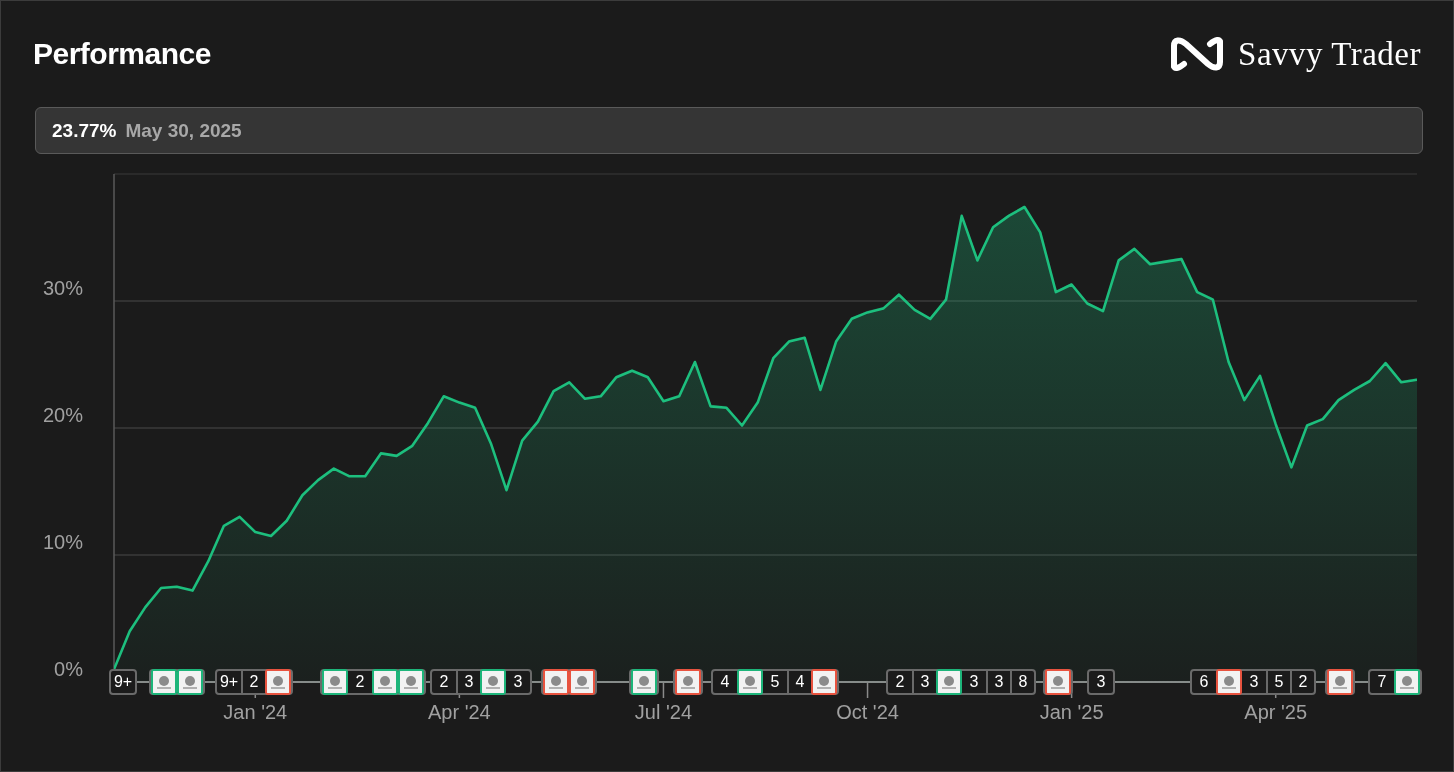 The image size is (1454, 772). I want to click on axis-label: 20%, so click(62, 415).